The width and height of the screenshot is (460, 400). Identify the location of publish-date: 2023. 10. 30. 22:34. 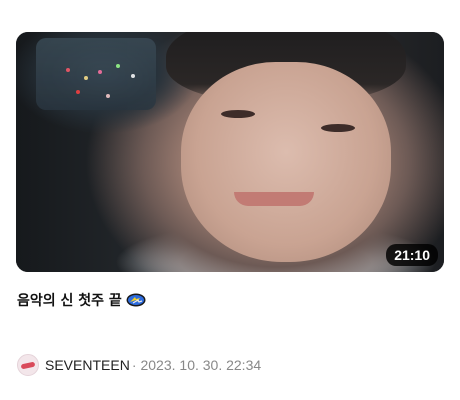
(201, 365).